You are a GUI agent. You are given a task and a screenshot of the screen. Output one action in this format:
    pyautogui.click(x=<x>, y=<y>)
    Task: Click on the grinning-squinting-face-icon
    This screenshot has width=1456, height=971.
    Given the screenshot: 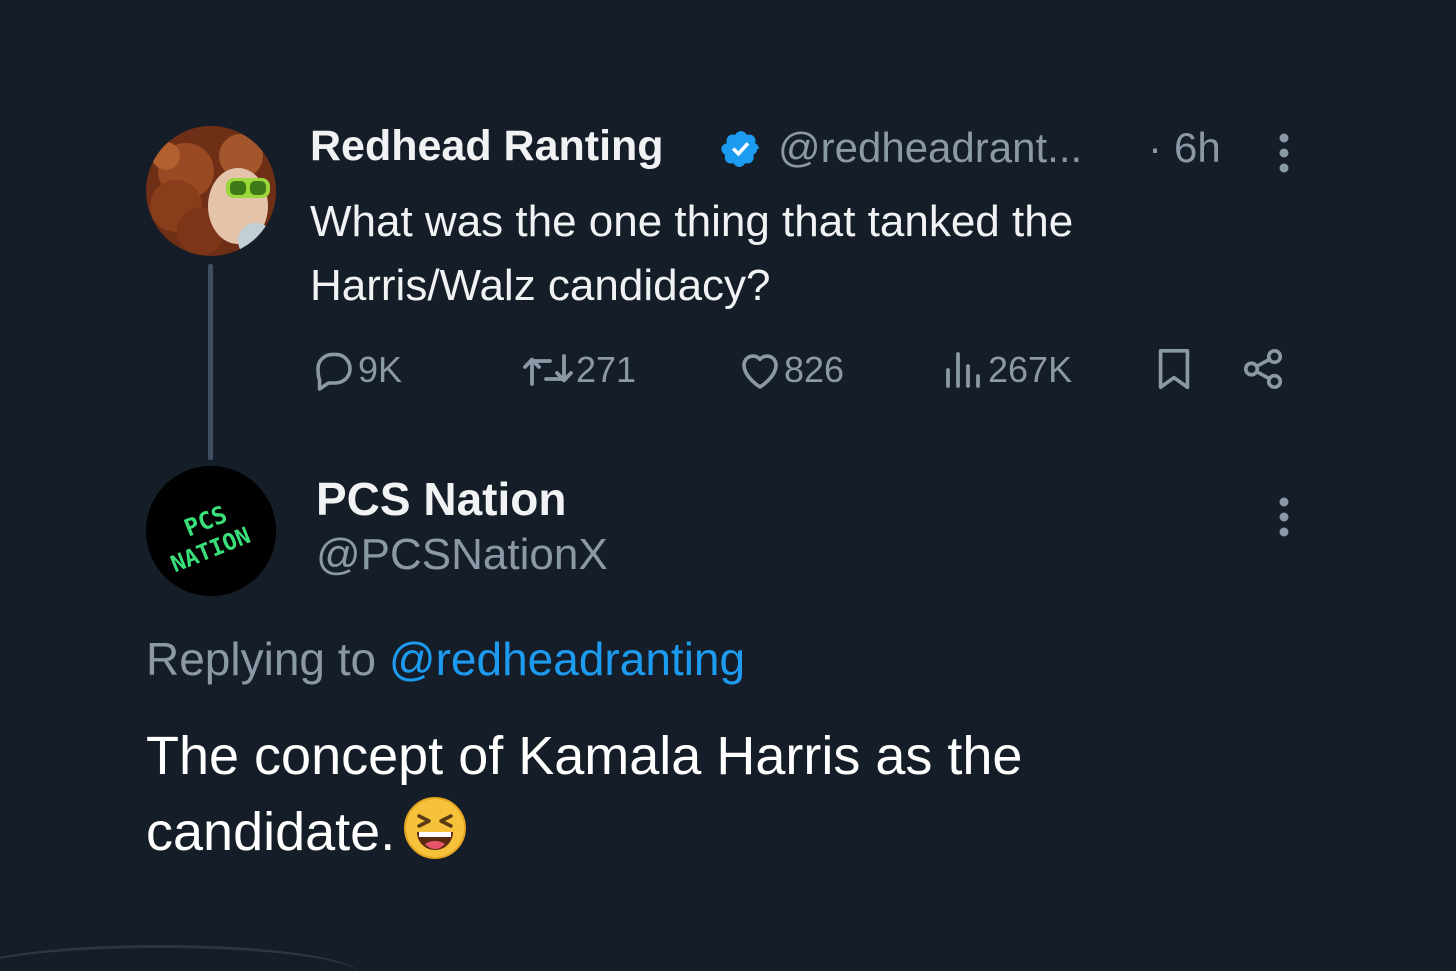 What is the action you would take?
    pyautogui.click(x=435, y=828)
    